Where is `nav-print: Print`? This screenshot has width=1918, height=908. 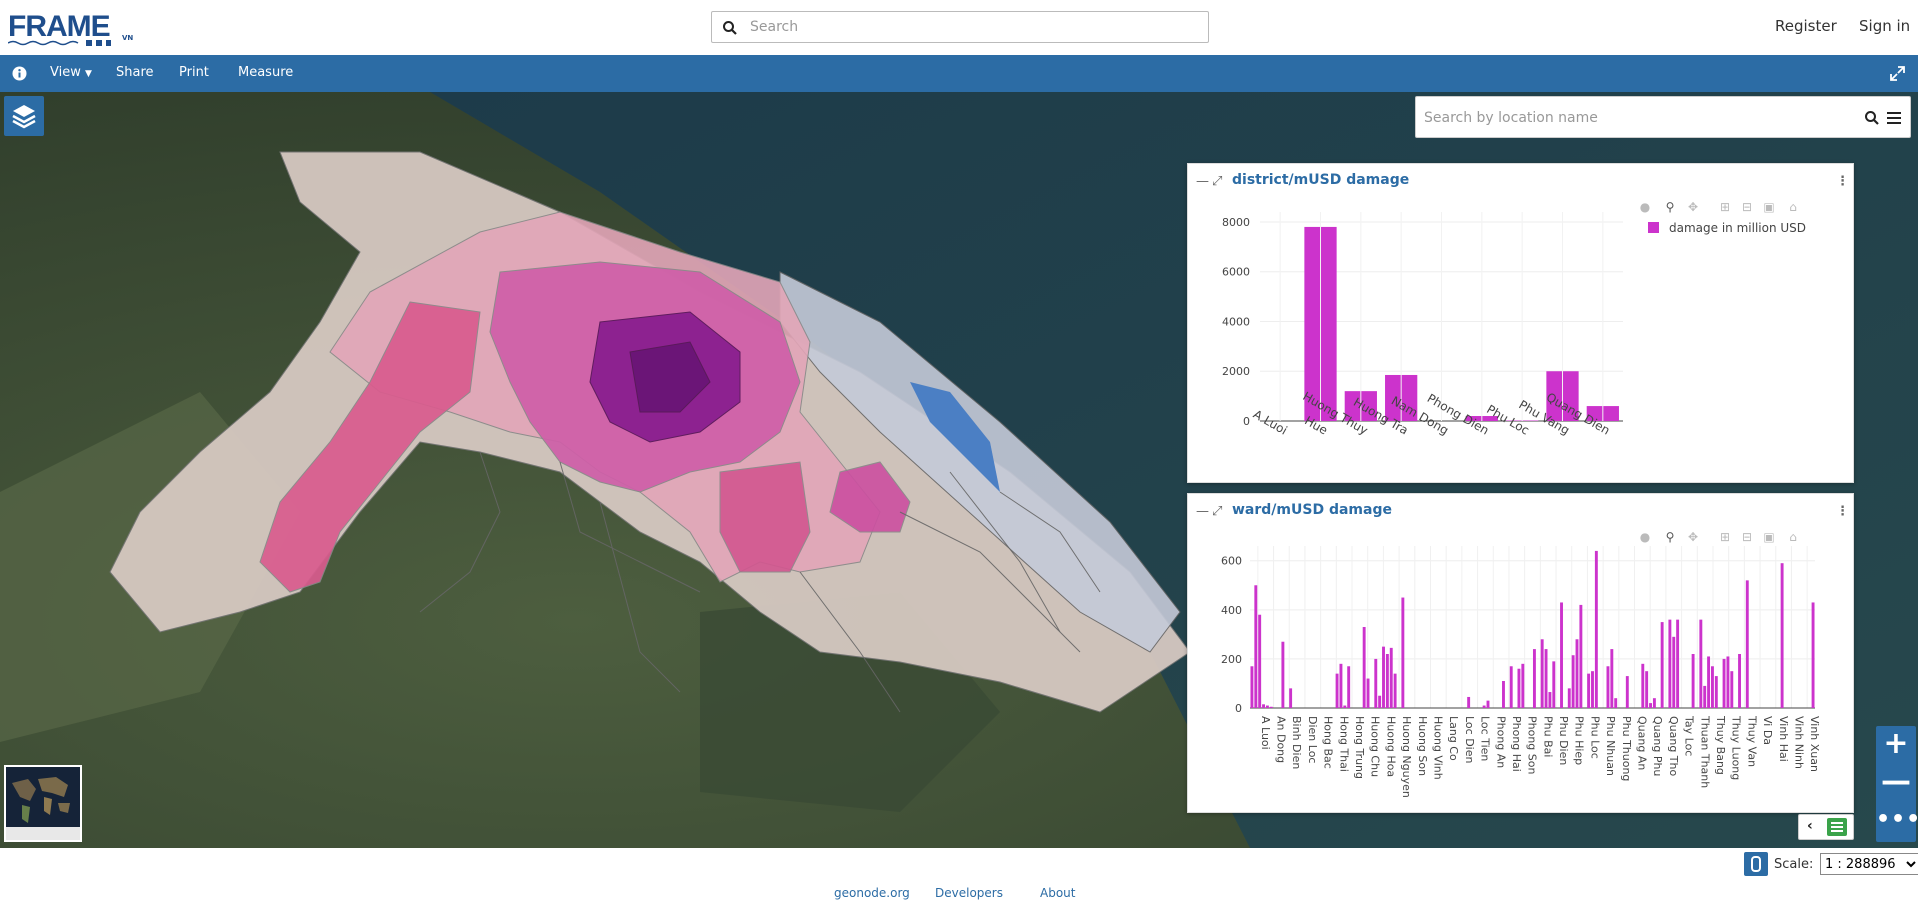
nav-print: Print is located at coordinates (194, 72).